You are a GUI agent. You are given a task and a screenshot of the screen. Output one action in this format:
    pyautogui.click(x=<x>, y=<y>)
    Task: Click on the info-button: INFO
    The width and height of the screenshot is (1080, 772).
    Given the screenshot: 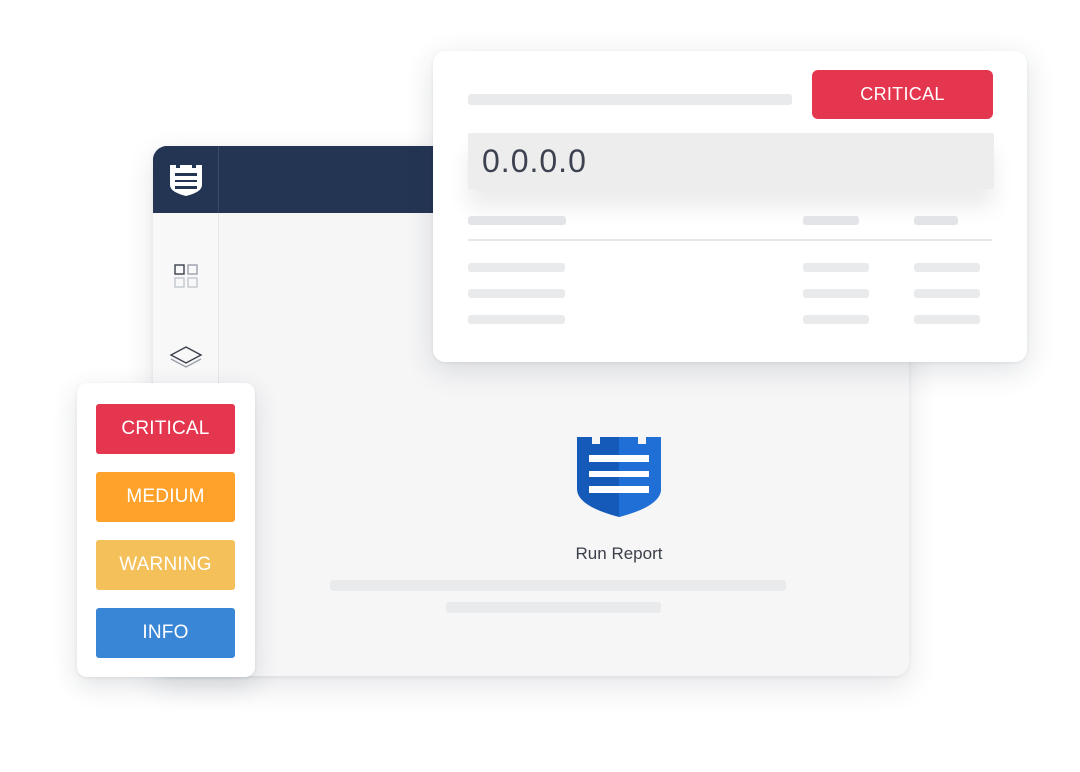 What is the action you would take?
    pyautogui.click(x=165, y=633)
    